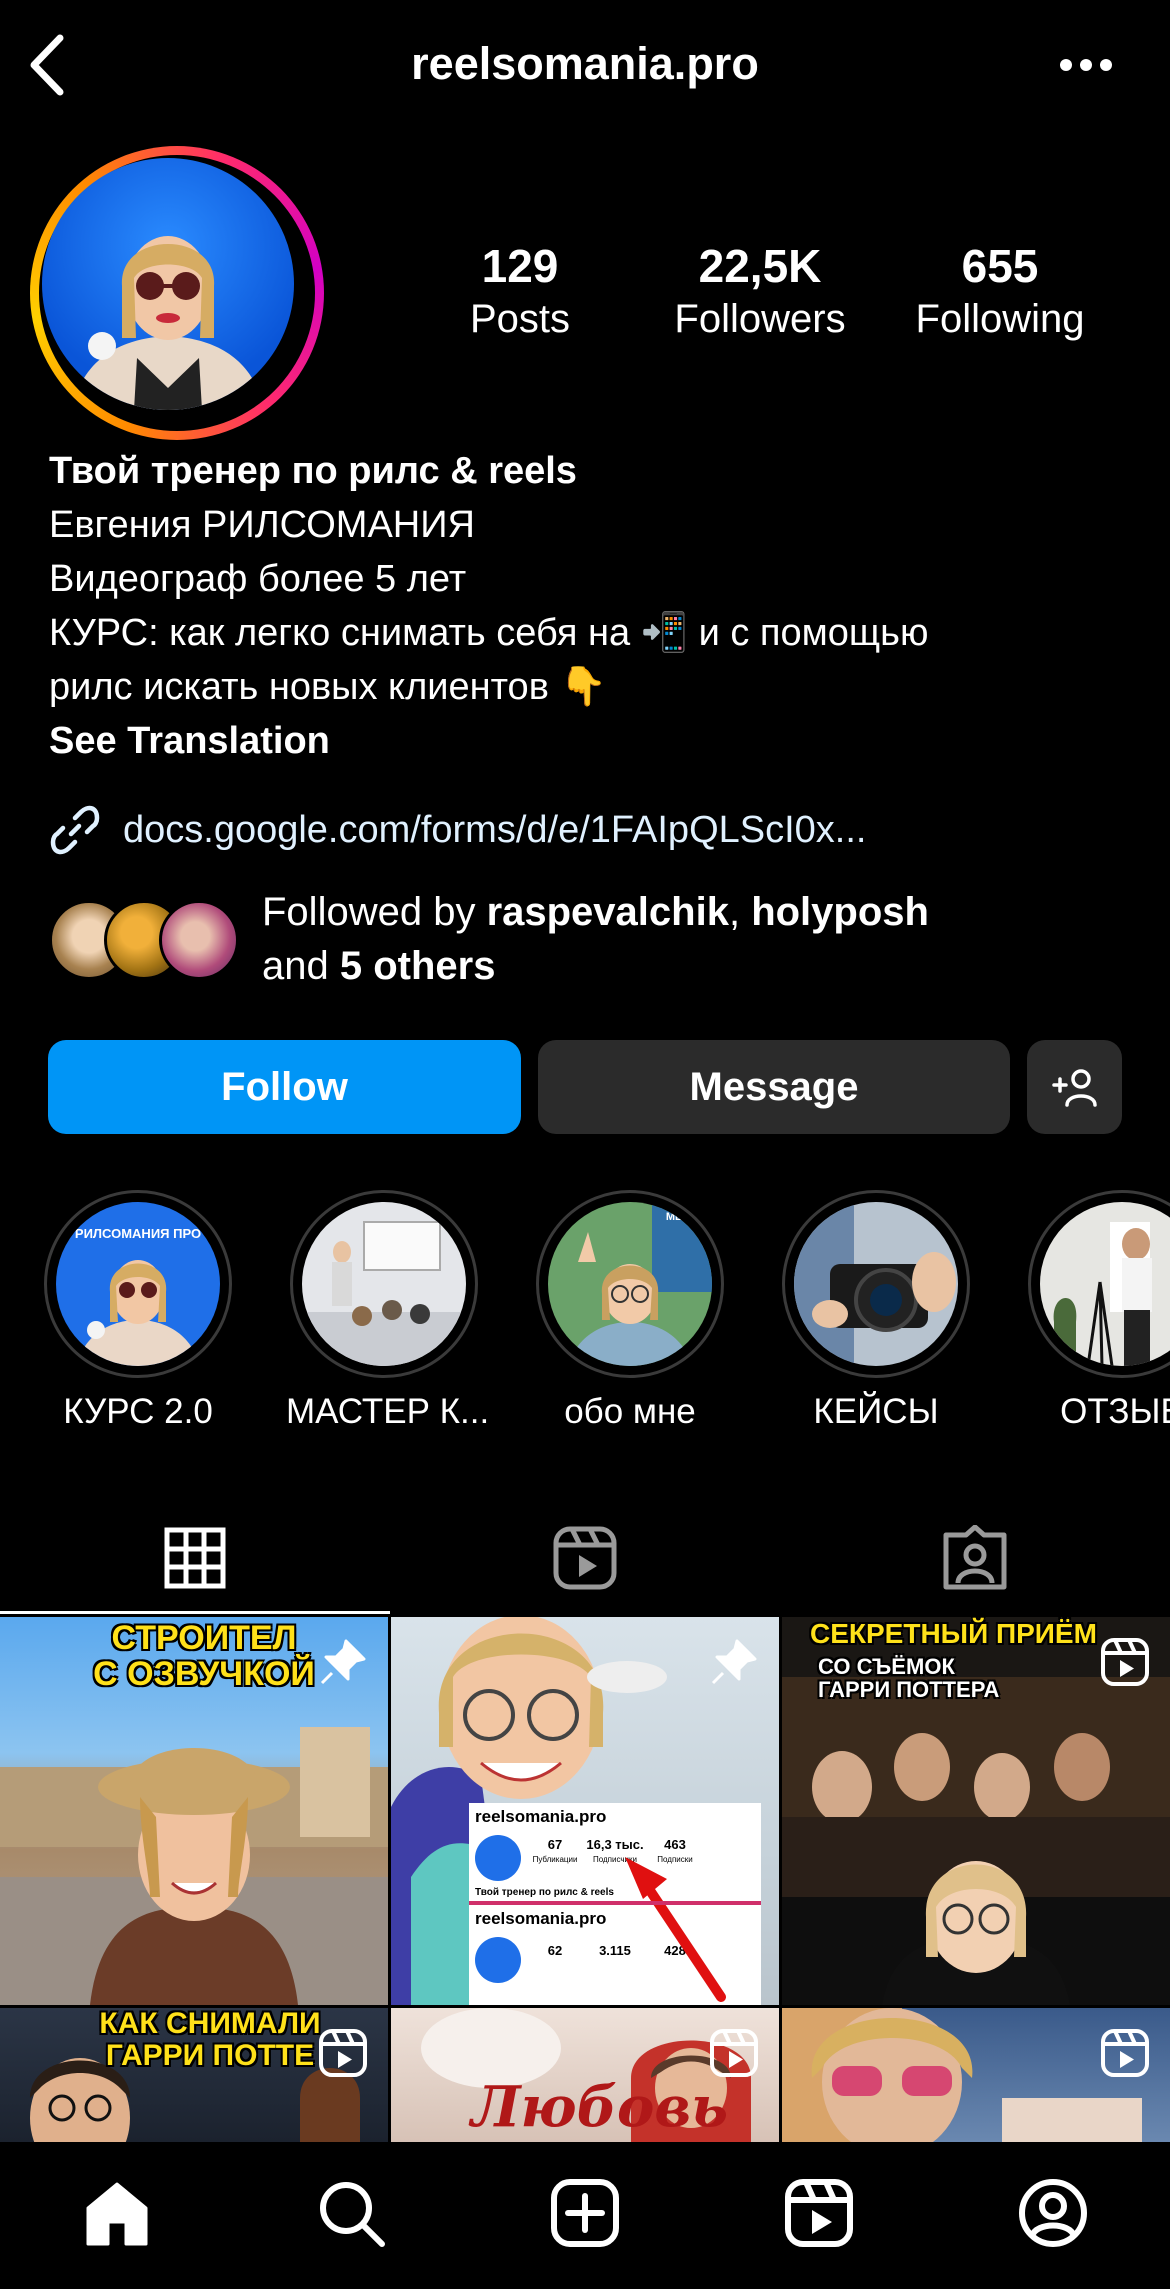  Describe the element at coordinates (976, 1811) in the screenshot. I see `post-thumbnail: СЕКРЕТНЫЙ ПРИЁМ СО СЪЁМОК ГАРРИ ПОТТЕРА` at that location.